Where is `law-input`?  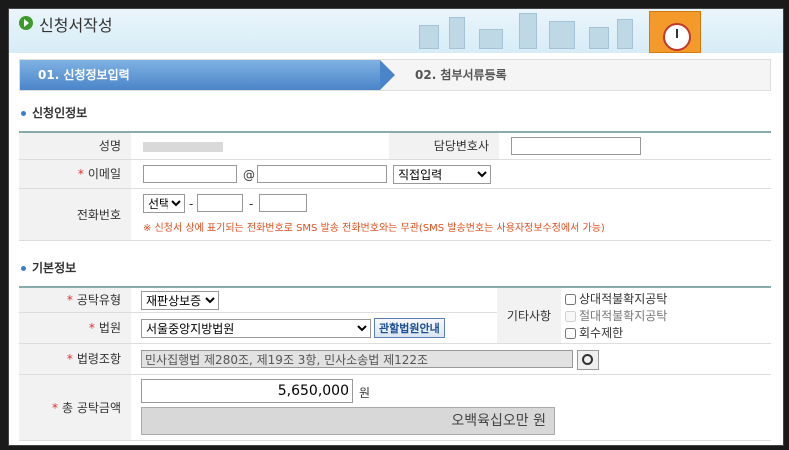 law-input is located at coordinates (357, 359).